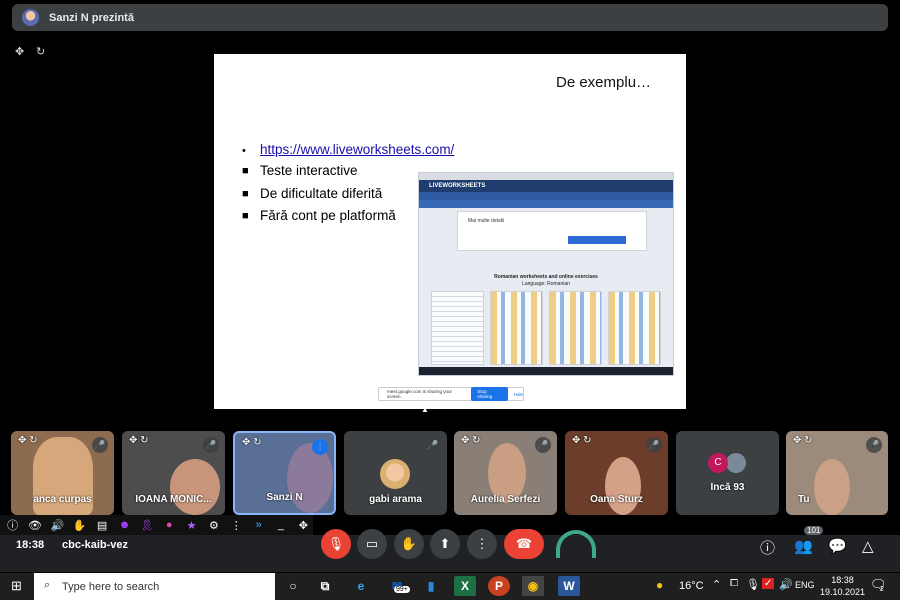 The image size is (900, 600). What do you see at coordinates (191, 525) in the screenshot?
I see `star-icon: ★` at bounding box center [191, 525].